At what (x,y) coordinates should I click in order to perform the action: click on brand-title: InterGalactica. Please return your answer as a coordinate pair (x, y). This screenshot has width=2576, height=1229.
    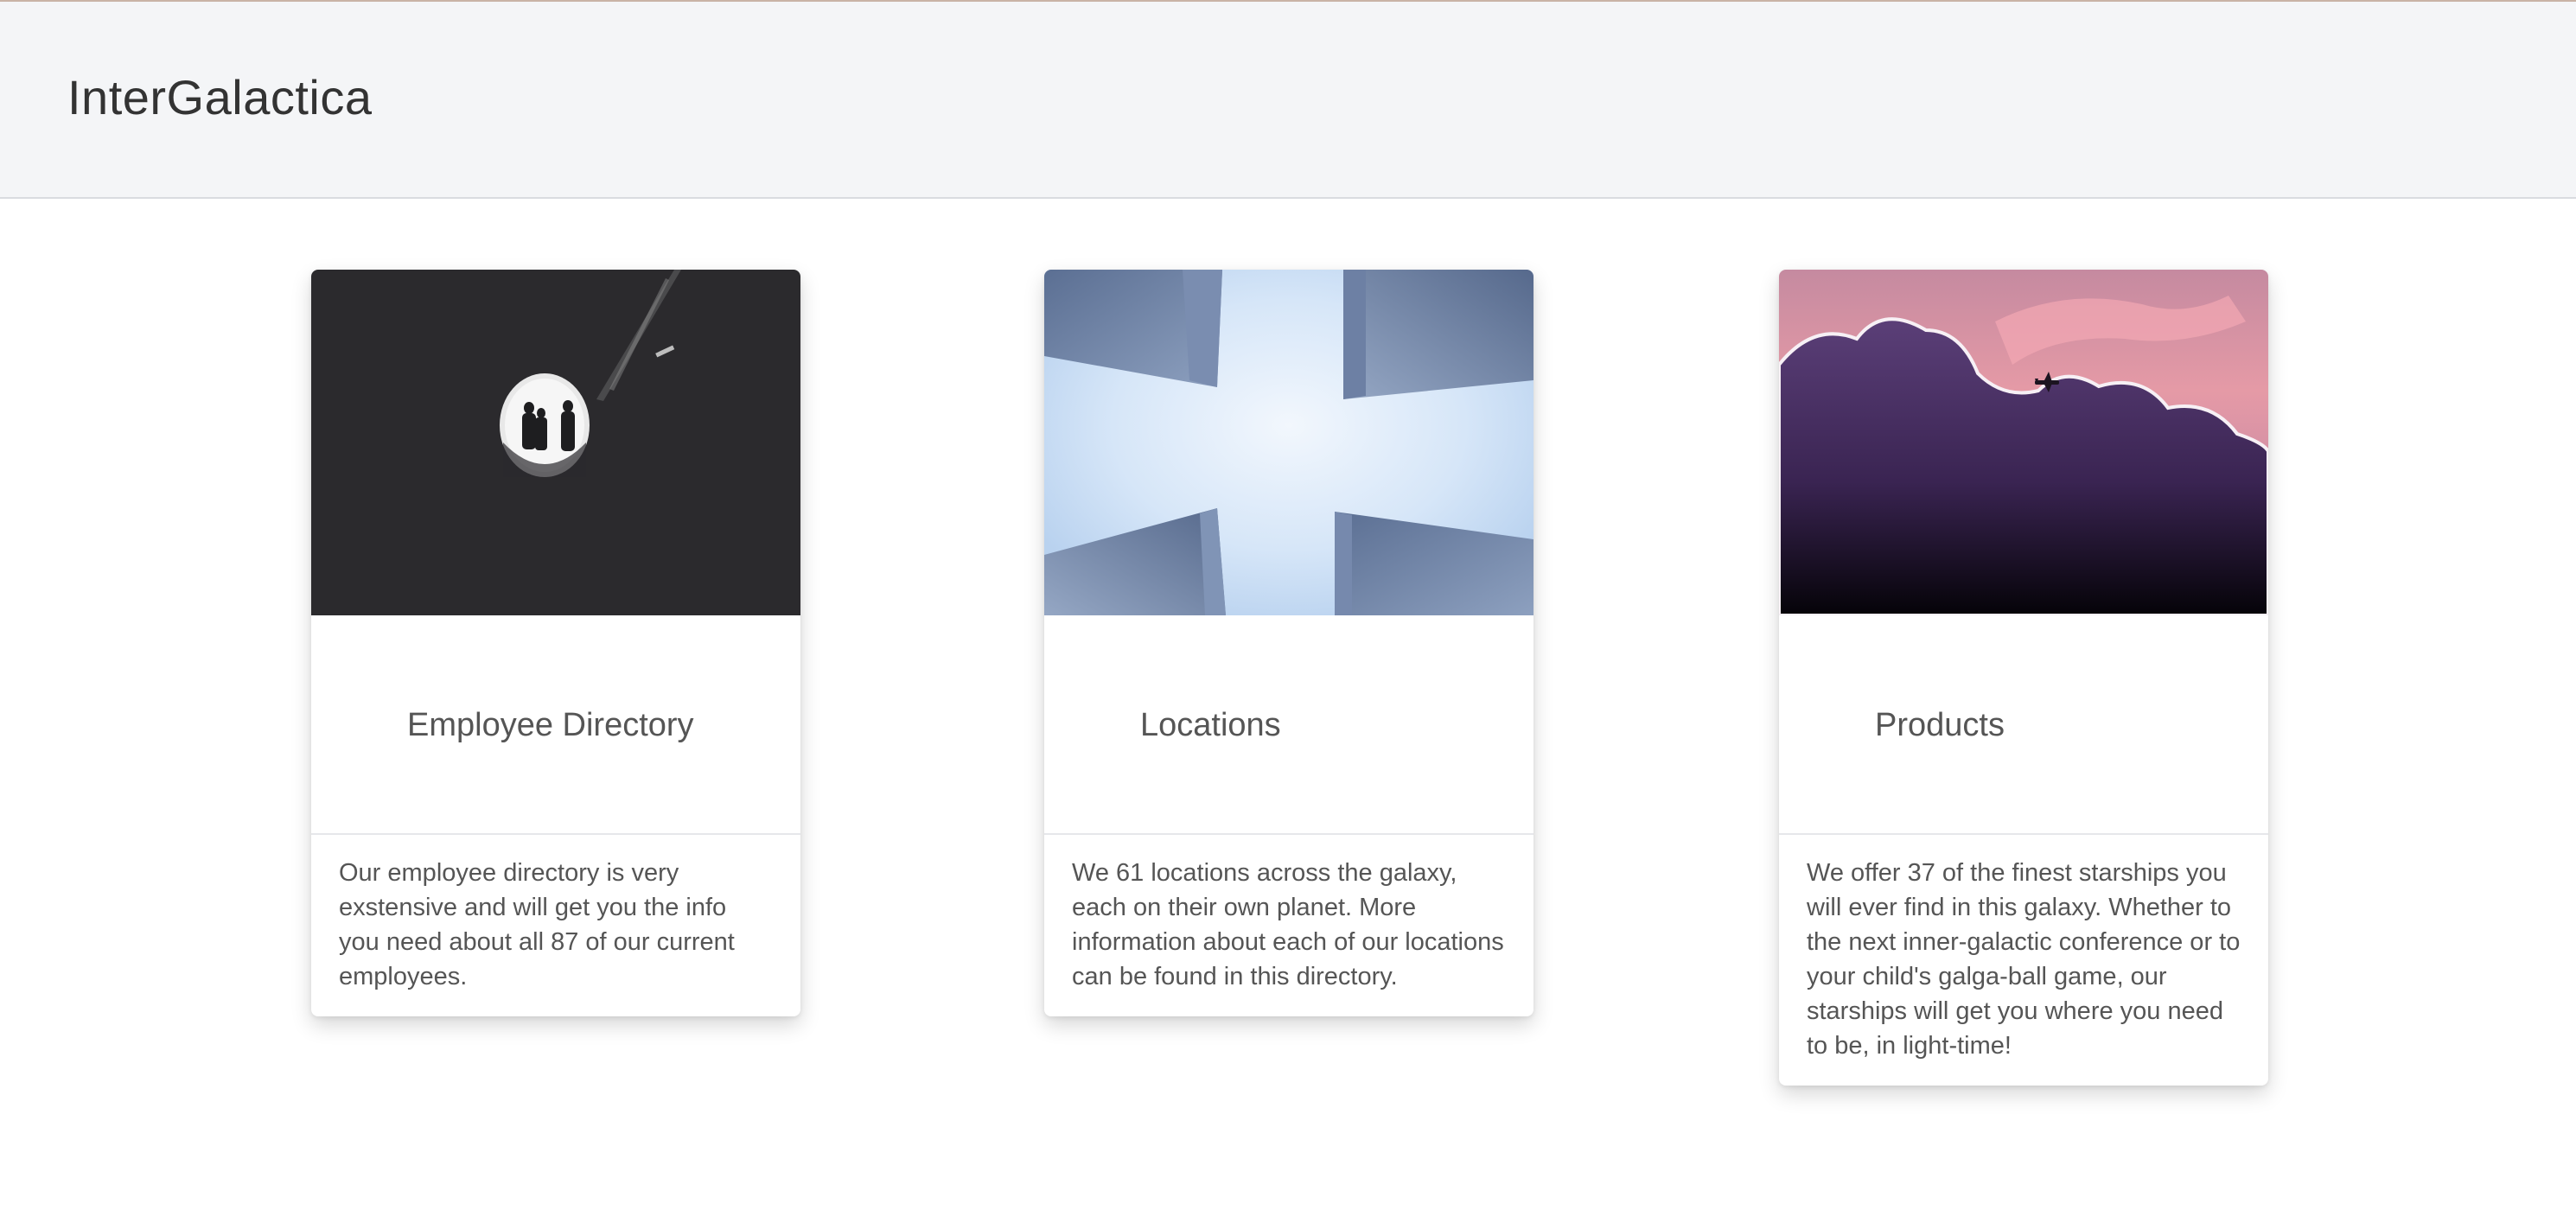
    Looking at the image, I should click on (220, 97).